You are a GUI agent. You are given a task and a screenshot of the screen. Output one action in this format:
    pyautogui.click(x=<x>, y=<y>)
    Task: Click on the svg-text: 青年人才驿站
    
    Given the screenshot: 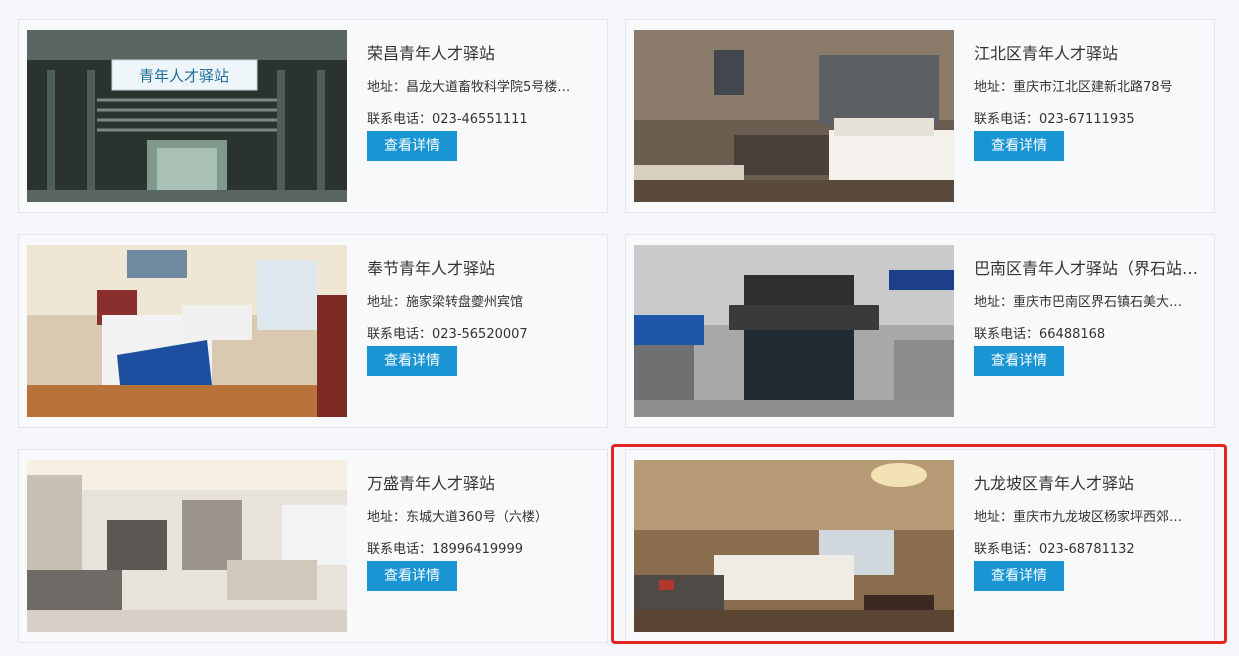 What is the action you would take?
    pyautogui.click(x=184, y=76)
    